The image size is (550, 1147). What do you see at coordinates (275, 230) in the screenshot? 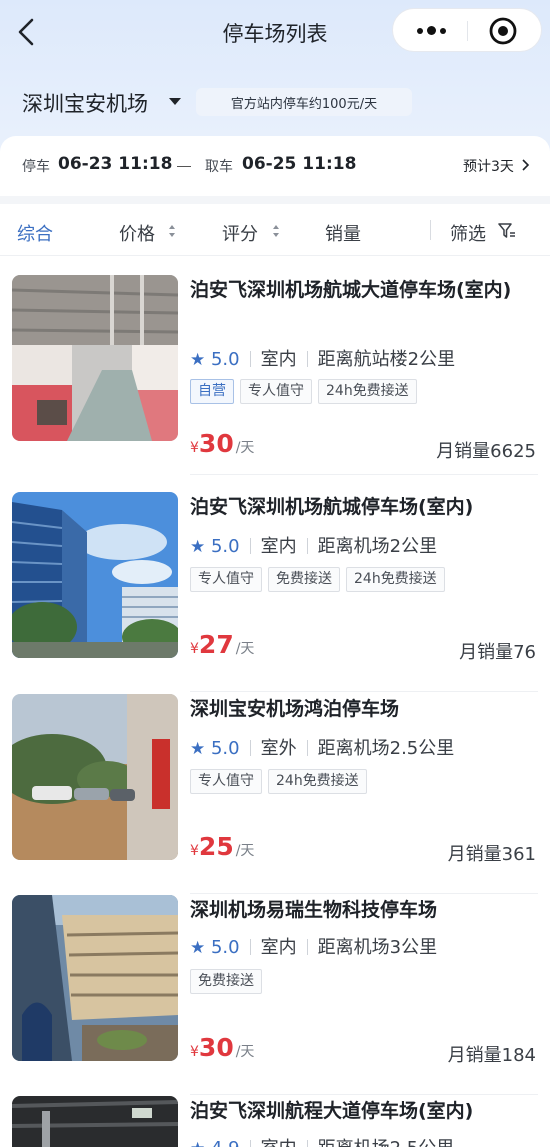
I see `sort-bar: 综合 价格 评分 销量 筛选` at bounding box center [275, 230].